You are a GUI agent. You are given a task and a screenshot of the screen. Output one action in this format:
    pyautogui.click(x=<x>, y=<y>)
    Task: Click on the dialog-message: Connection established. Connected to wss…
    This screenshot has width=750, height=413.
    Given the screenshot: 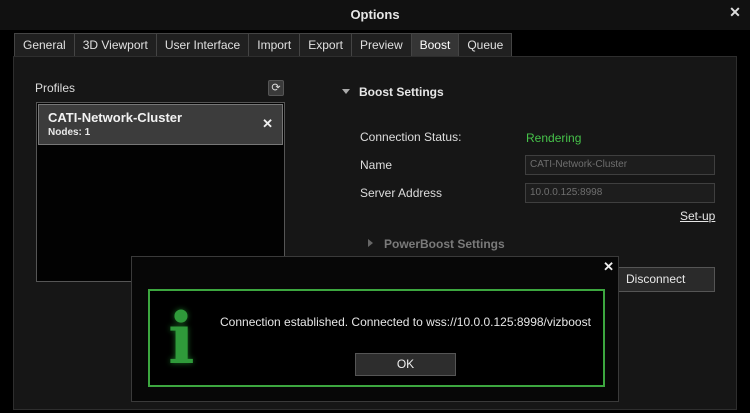 What is the action you would take?
    pyautogui.click(x=405, y=322)
    